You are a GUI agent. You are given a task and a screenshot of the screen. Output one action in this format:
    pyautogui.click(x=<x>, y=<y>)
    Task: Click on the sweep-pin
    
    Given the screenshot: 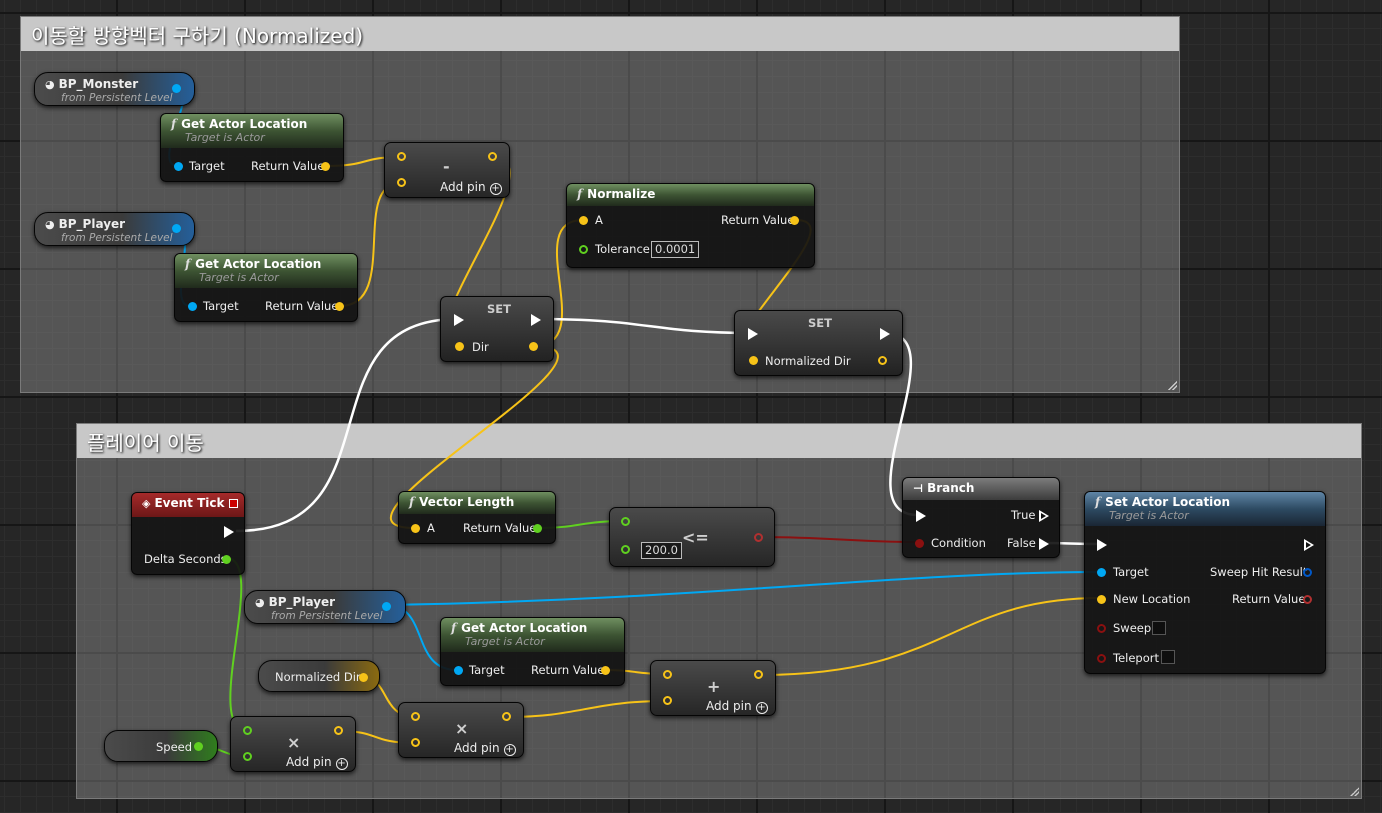 What is the action you would take?
    pyautogui.click(x=1101, y=628)
    